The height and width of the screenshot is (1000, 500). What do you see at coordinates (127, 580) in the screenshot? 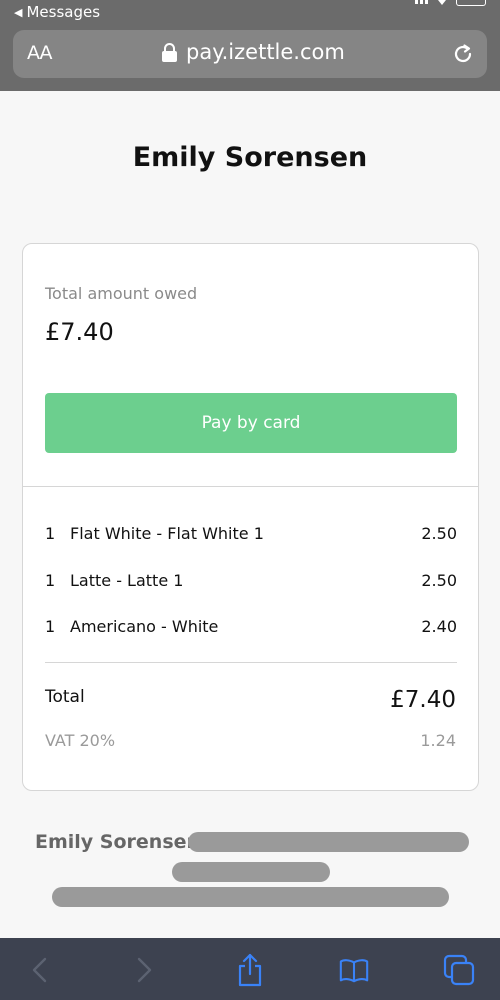
I see `item-name: Latte - Latte 1` at bounding box center [127, 580].